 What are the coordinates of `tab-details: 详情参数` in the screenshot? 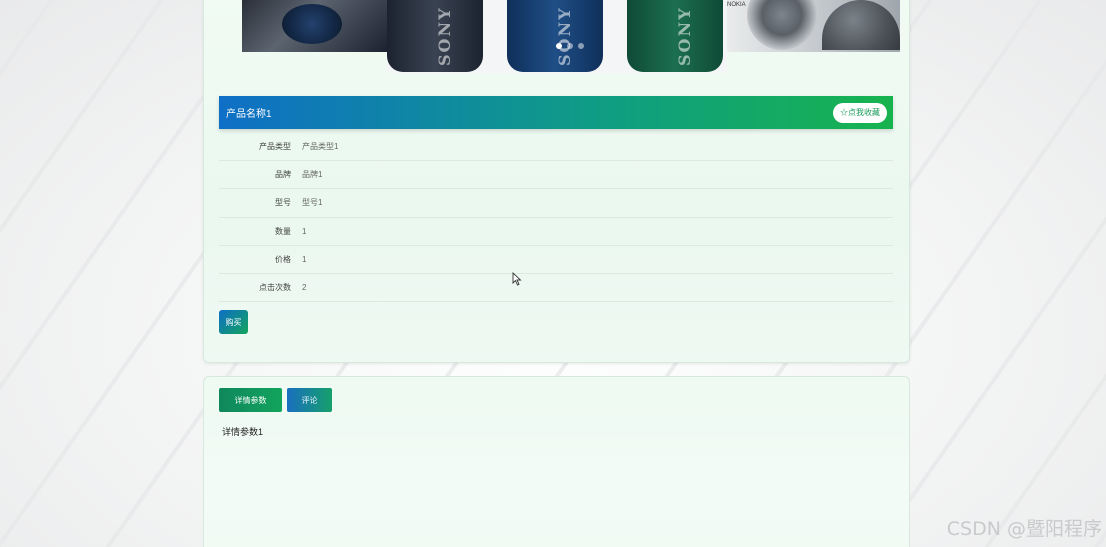 It's located at (250, 400).